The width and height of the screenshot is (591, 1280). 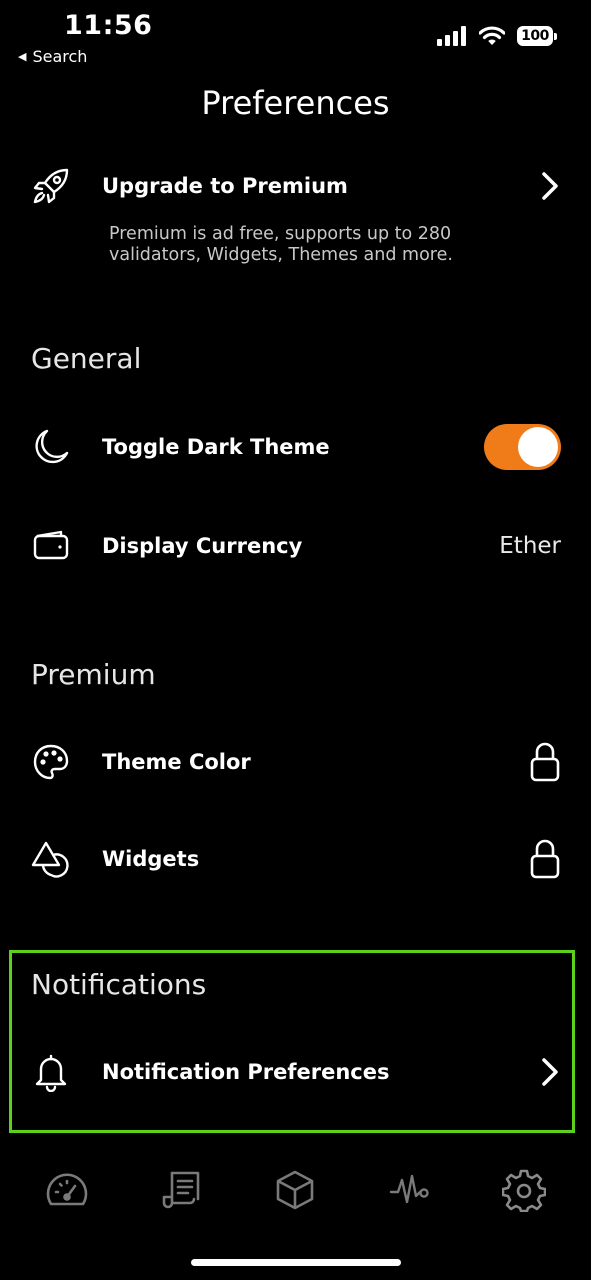 What do you see at coordinates (202, 546) in the screenshot?
I see `display-currency-label: Display Currency` at bounding box center [202, 546].